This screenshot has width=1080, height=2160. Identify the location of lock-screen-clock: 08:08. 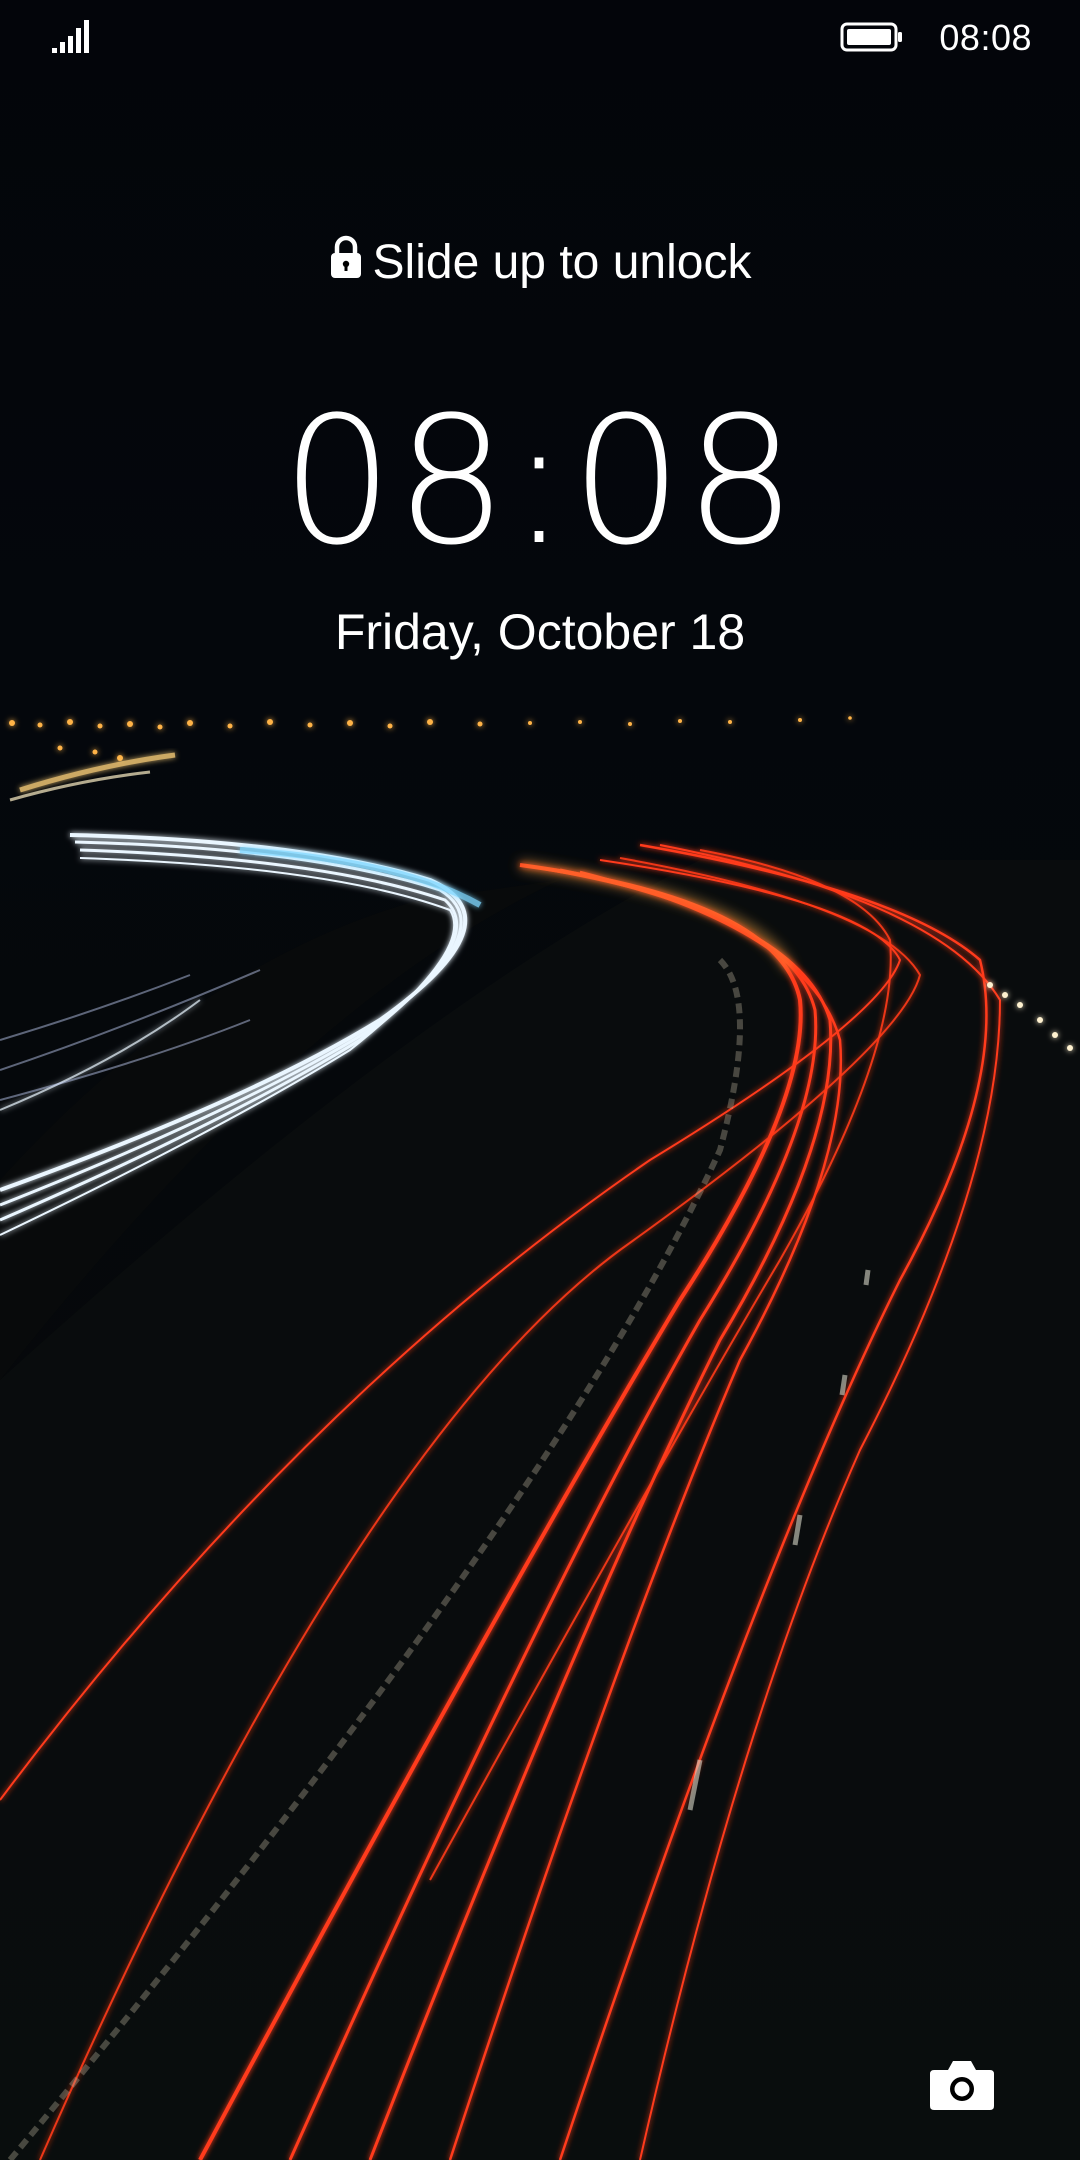
(540, 481).